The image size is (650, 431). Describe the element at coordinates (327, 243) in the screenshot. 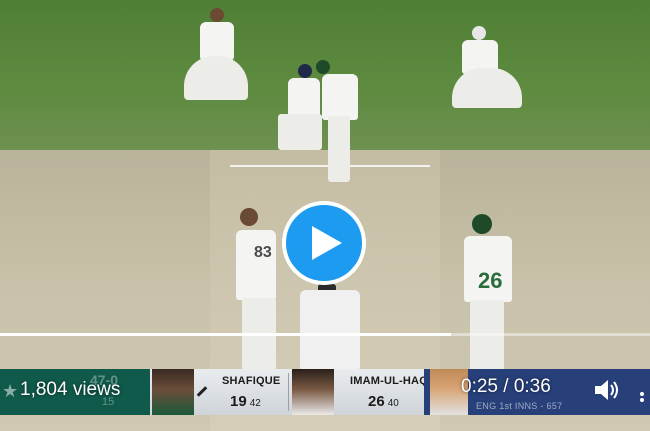

I see `play-icon` at that location.